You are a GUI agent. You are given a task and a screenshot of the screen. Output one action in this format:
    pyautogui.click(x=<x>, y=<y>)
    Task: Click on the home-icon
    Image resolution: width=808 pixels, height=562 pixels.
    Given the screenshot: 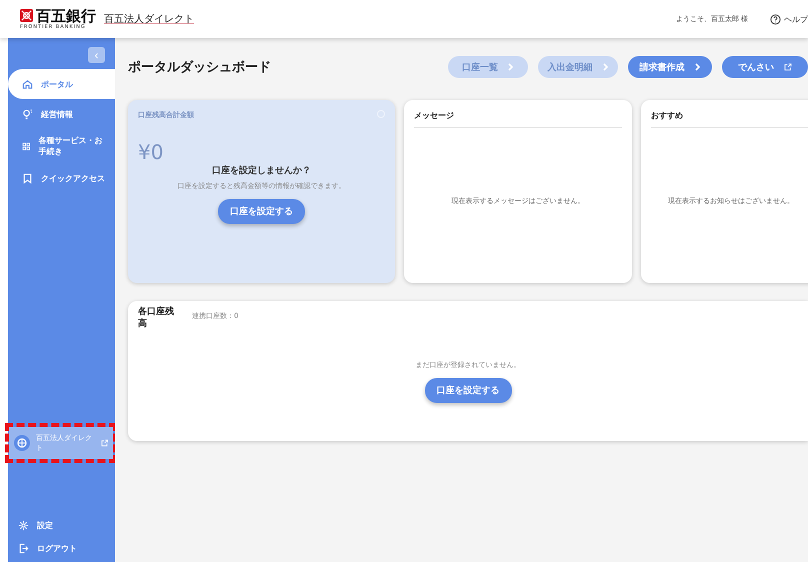 What is the action you would take?
    pyautogui.click(x=27, y=84)
    